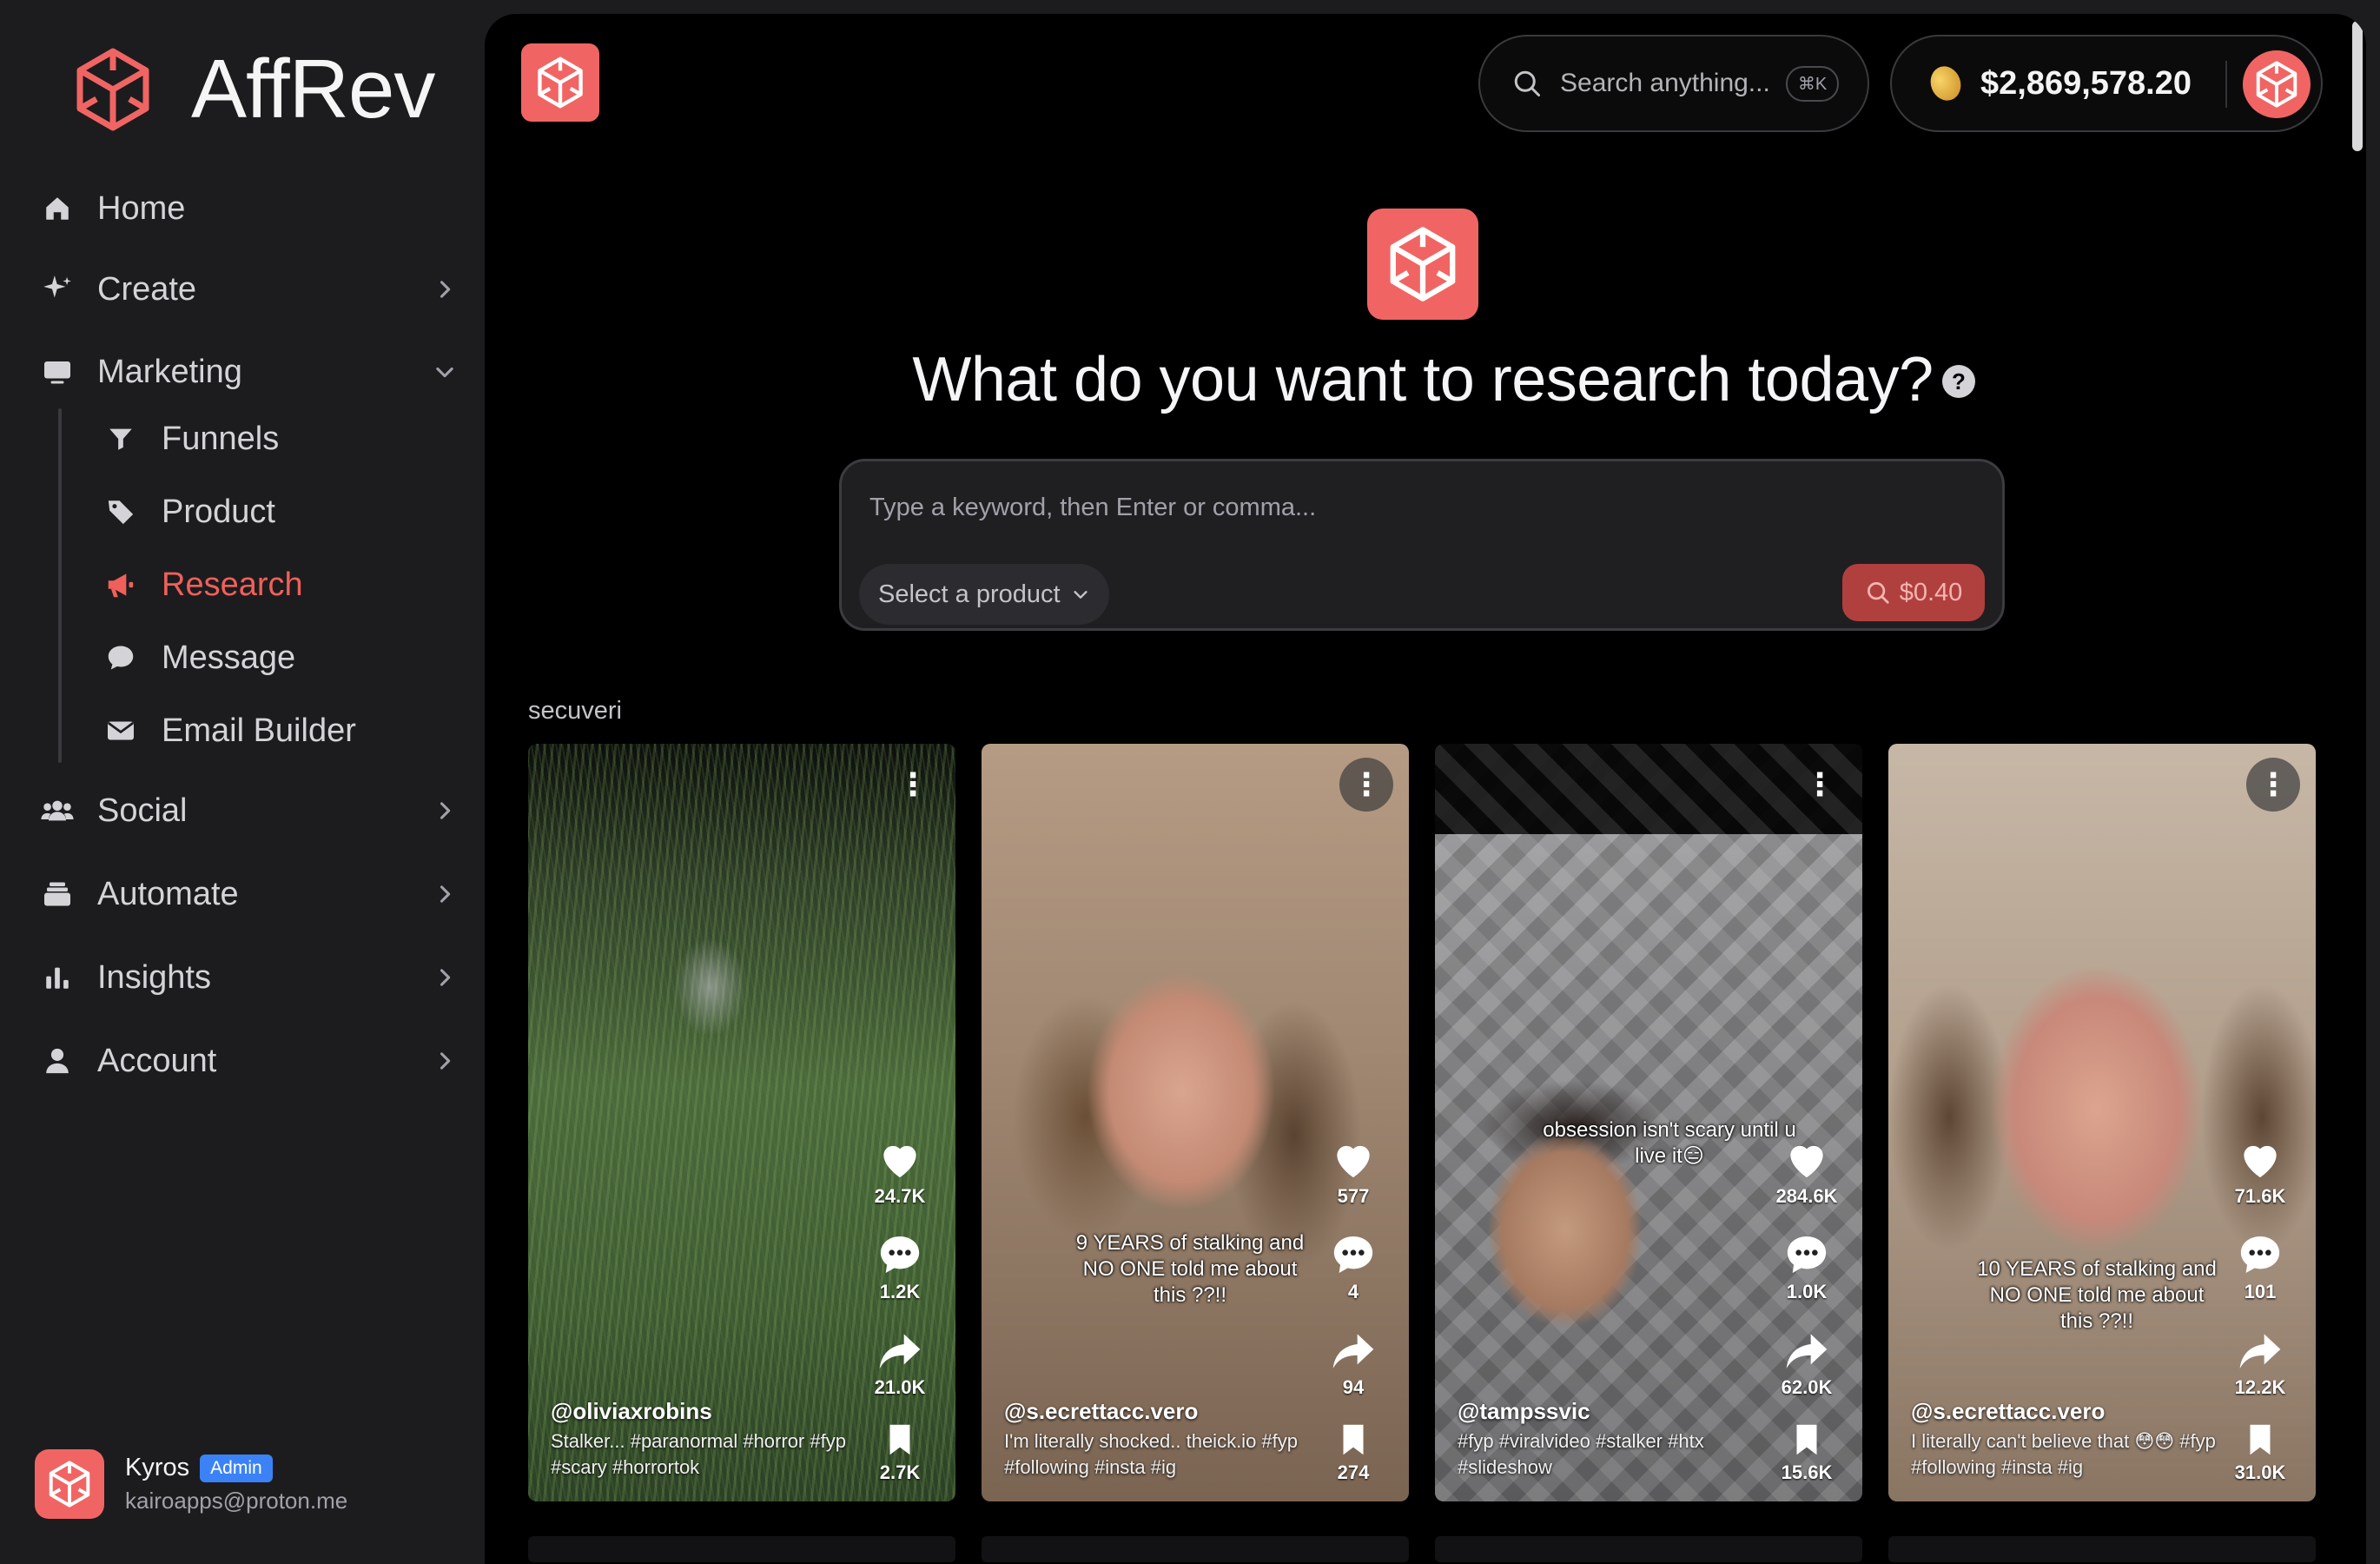 The image size is (2380, 1564). Describe the element at coordinates (1390, 507) in the screenshot. I see `keyword-input` at that location.